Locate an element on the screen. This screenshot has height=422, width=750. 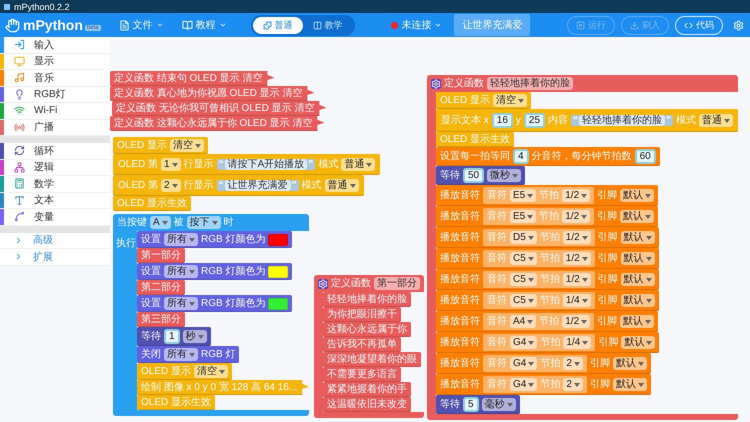
statement-block: 等待 50 微秒 is located at coordinates (481, 175).